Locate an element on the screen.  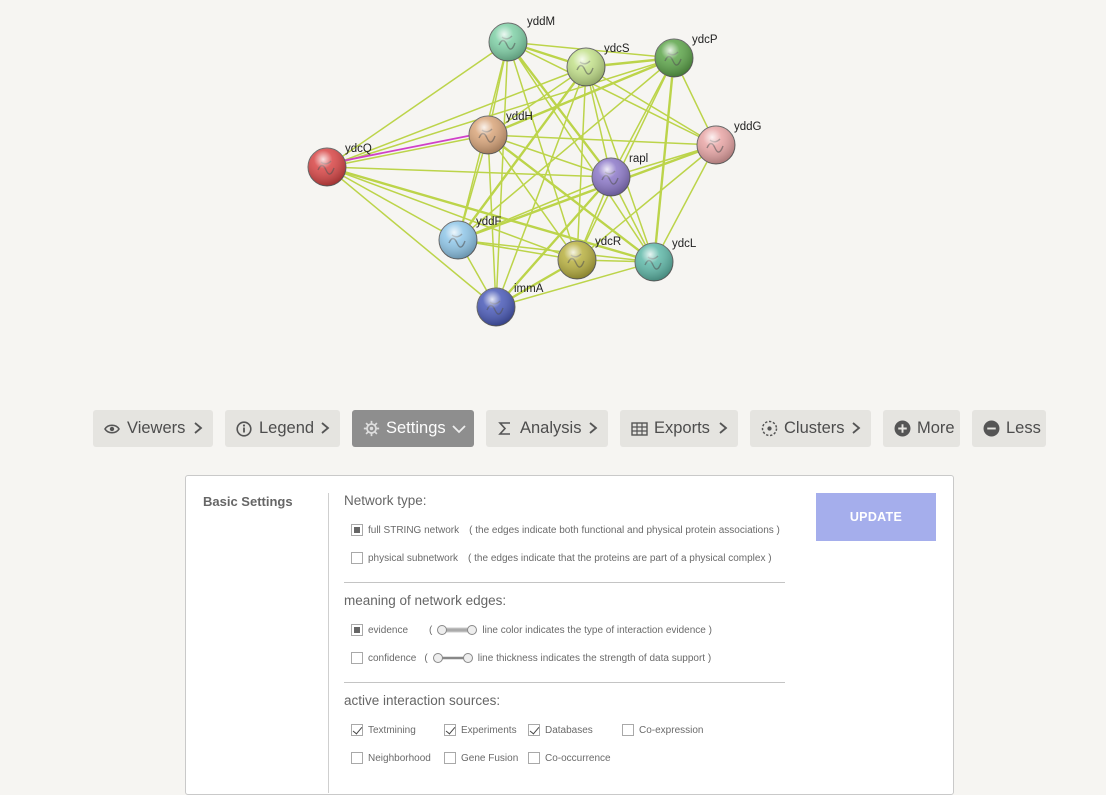
textmining-checkbox is located at coordinates (357, 730).